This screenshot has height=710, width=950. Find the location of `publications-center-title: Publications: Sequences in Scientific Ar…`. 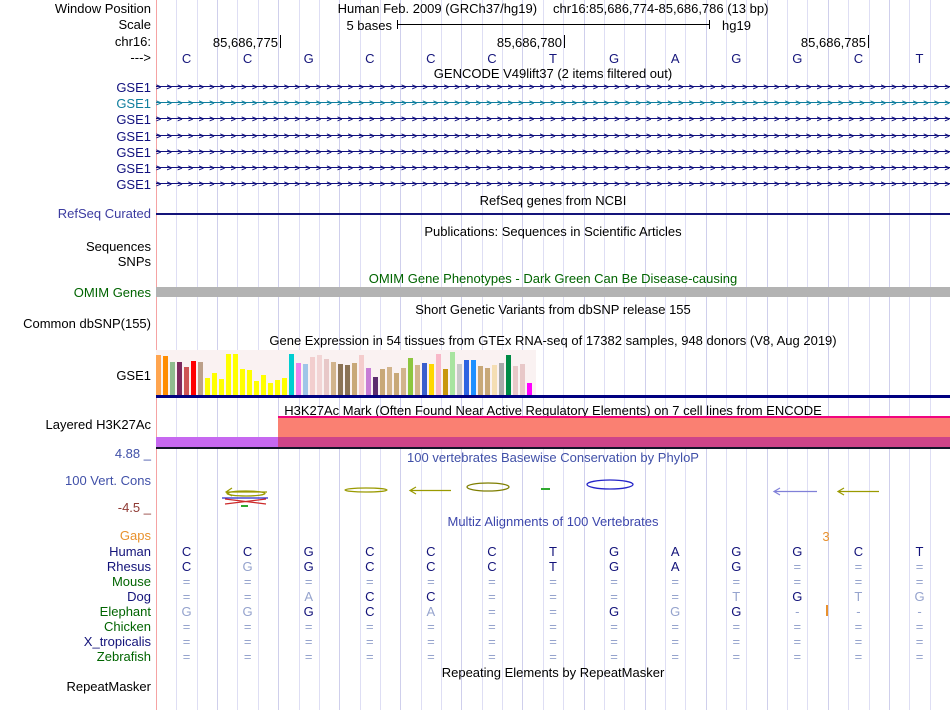

publications-center-title: Publications: Sequences in Scientific Ar… is located at coordinates (553, 231).